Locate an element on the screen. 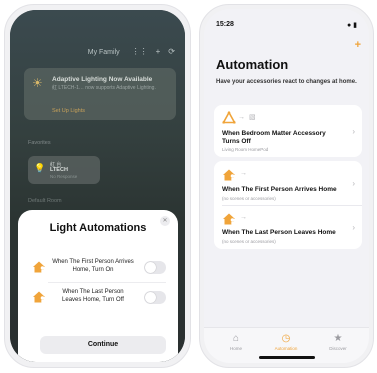 The image size is (377, 373). status-icons: ● ▮ is located at coordinates (351, 25).